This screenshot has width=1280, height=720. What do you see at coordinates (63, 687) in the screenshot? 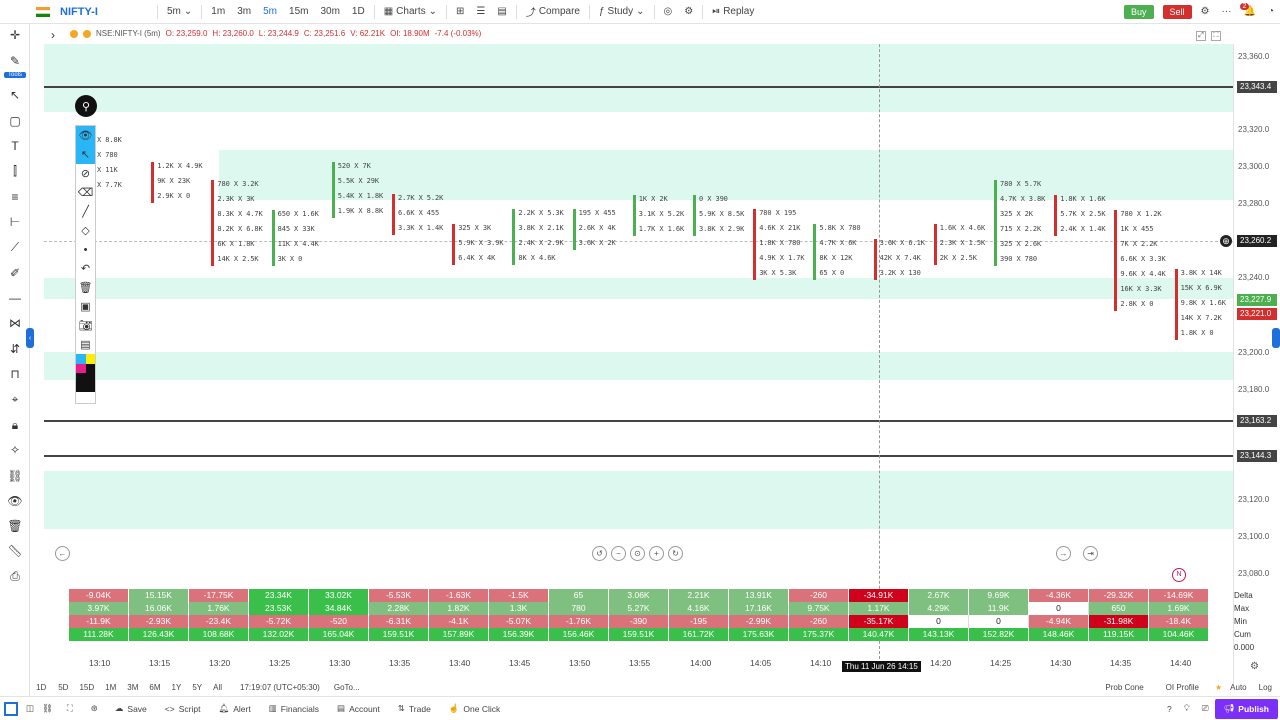
I see `range-5d: 5D` at bounding box center [63, 687].